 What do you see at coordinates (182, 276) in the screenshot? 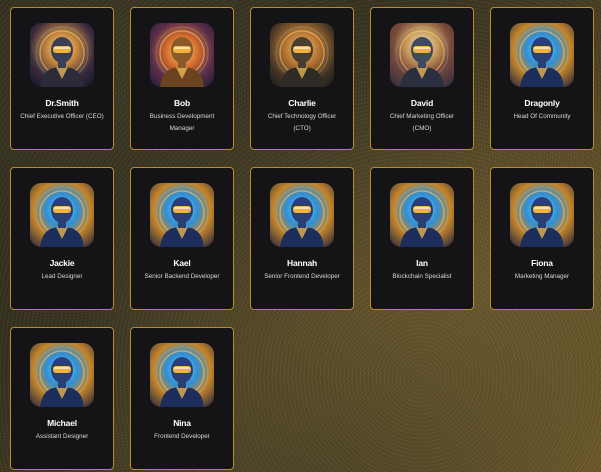
I see `member-role: Senior Backend Developer` at bounding box center [182, 276].